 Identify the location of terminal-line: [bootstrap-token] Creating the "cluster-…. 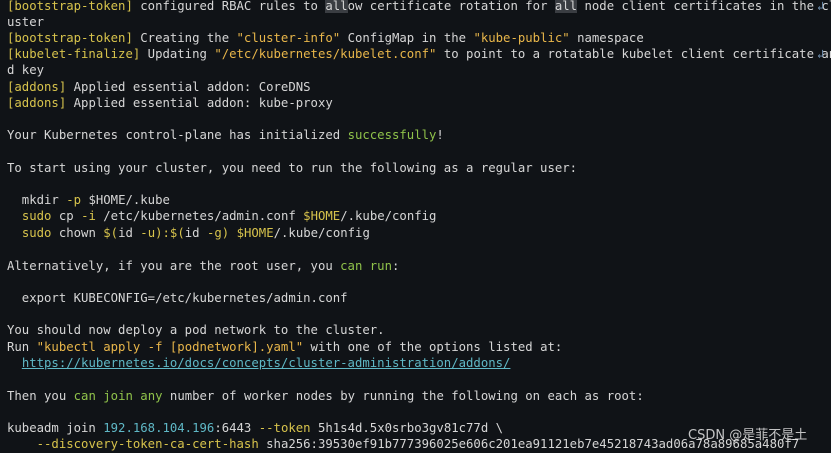
(325, 38).